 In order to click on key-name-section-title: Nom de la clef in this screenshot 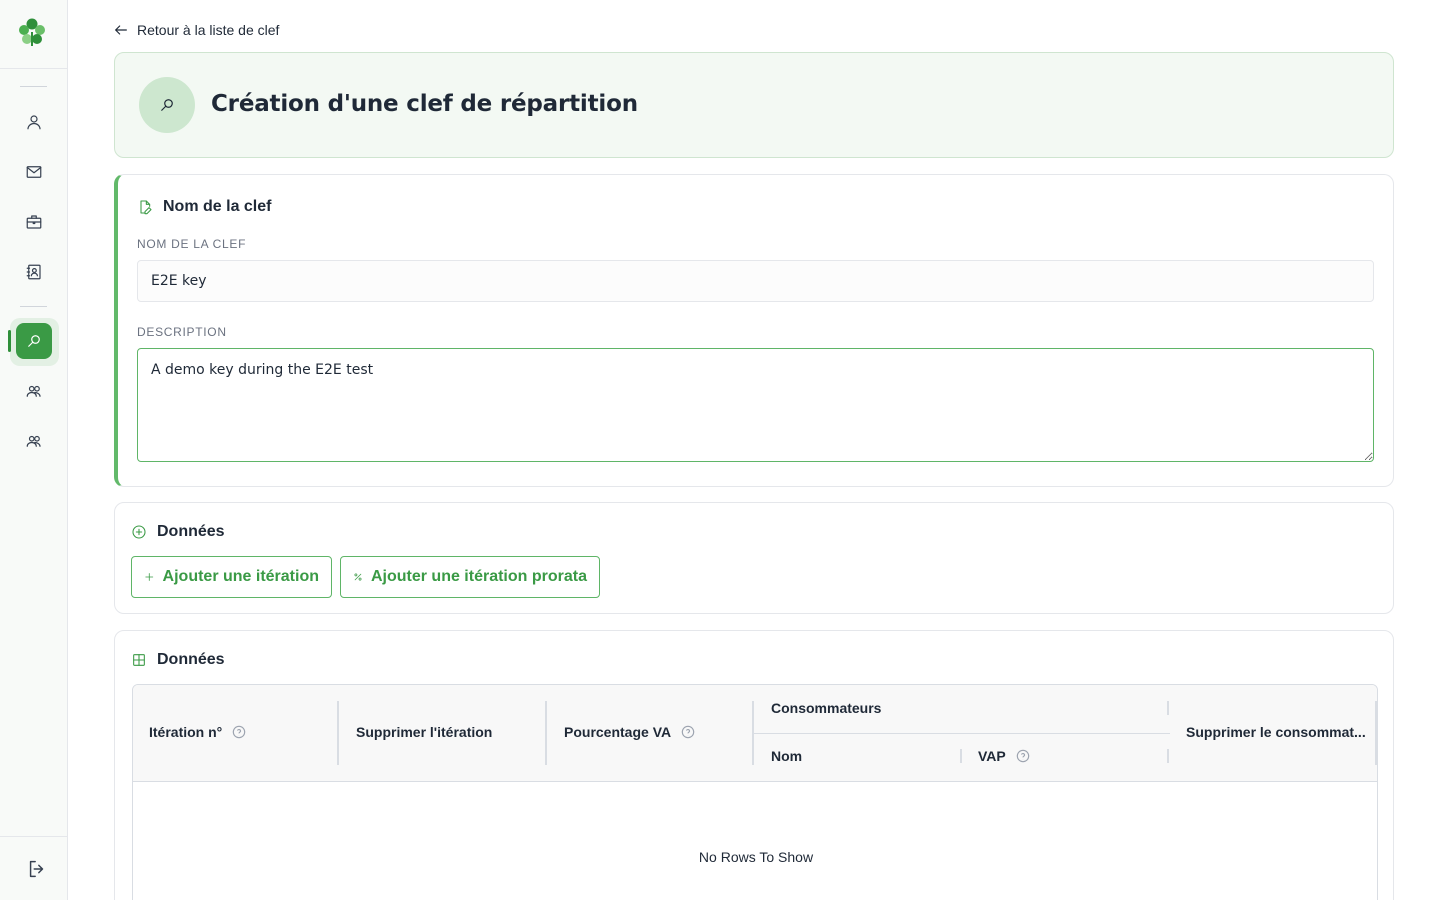, I will do `click(204, 207)`.